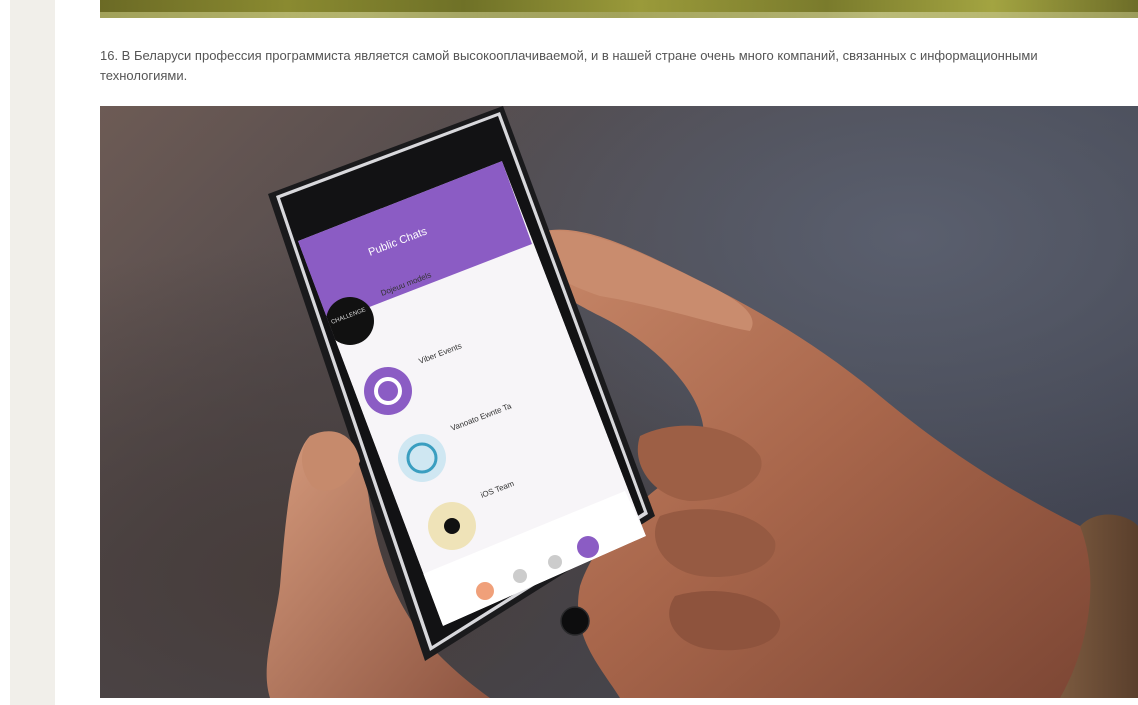  What do you see at coordinates (485, 591) in the screenshot?
I see `tab-chats-icon` at bounding box center [485, 591].